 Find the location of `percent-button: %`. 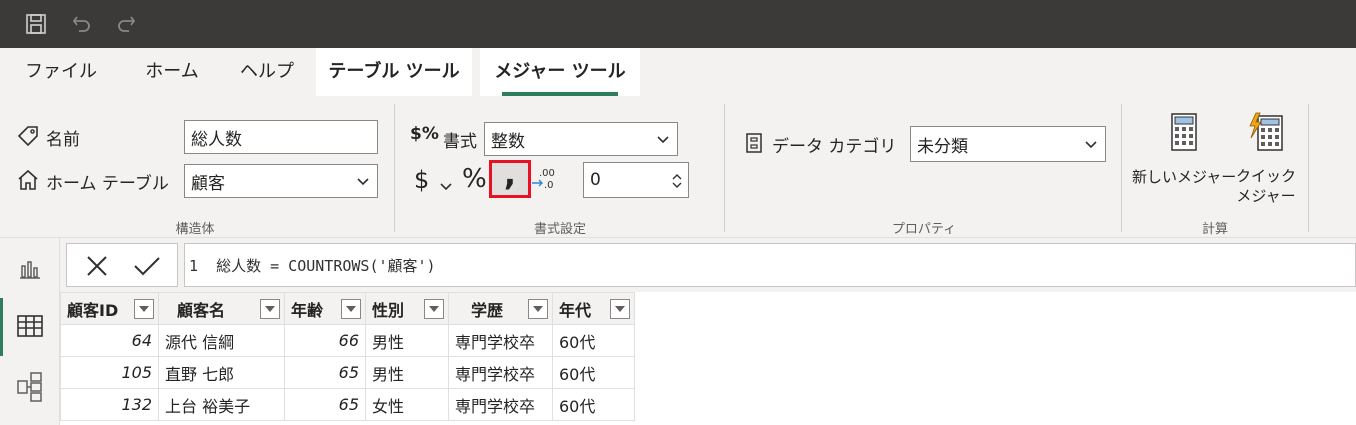

percent-button: % is located at coordinates (474, 179).